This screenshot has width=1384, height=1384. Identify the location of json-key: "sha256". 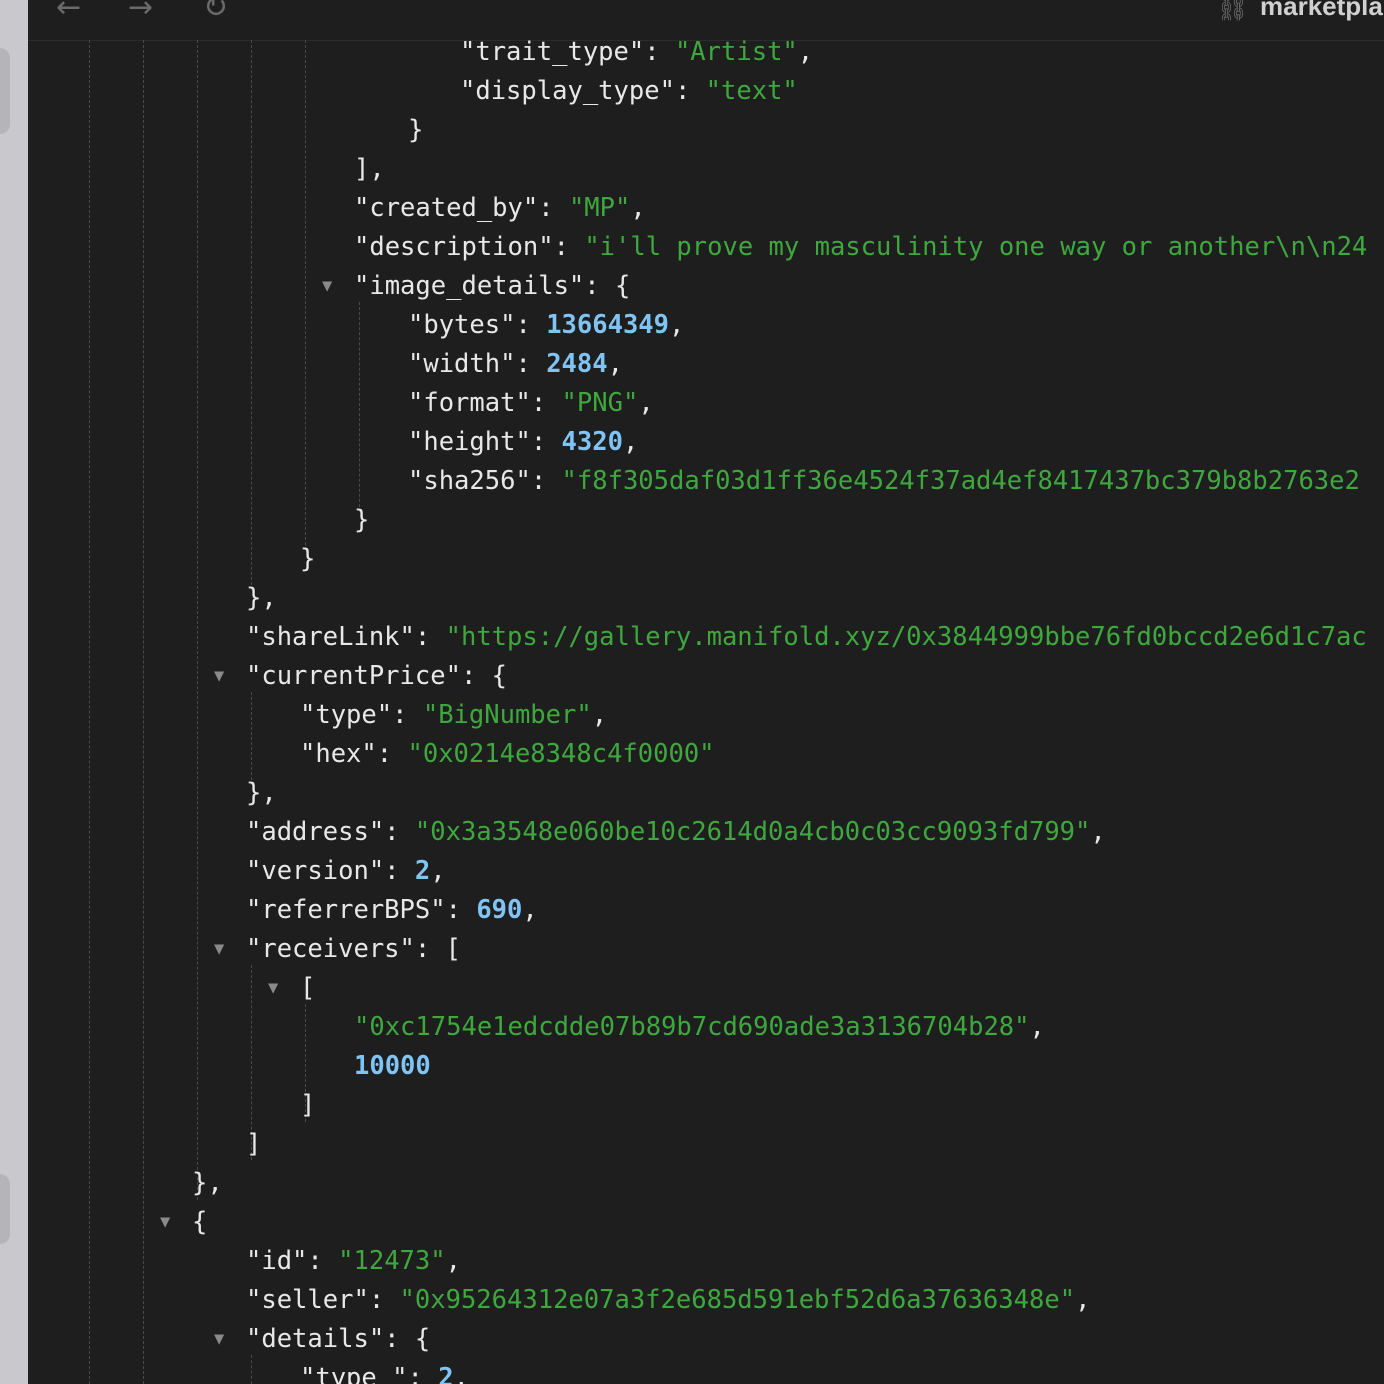
(469, 481).